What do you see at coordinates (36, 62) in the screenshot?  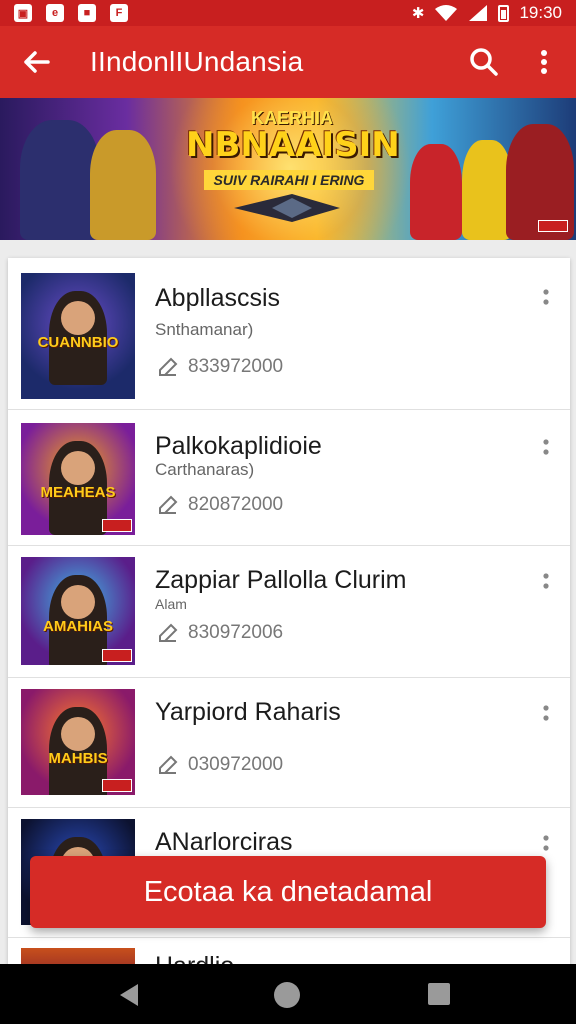 I see `back-arrow-icon` at bounding box center [36, 62].